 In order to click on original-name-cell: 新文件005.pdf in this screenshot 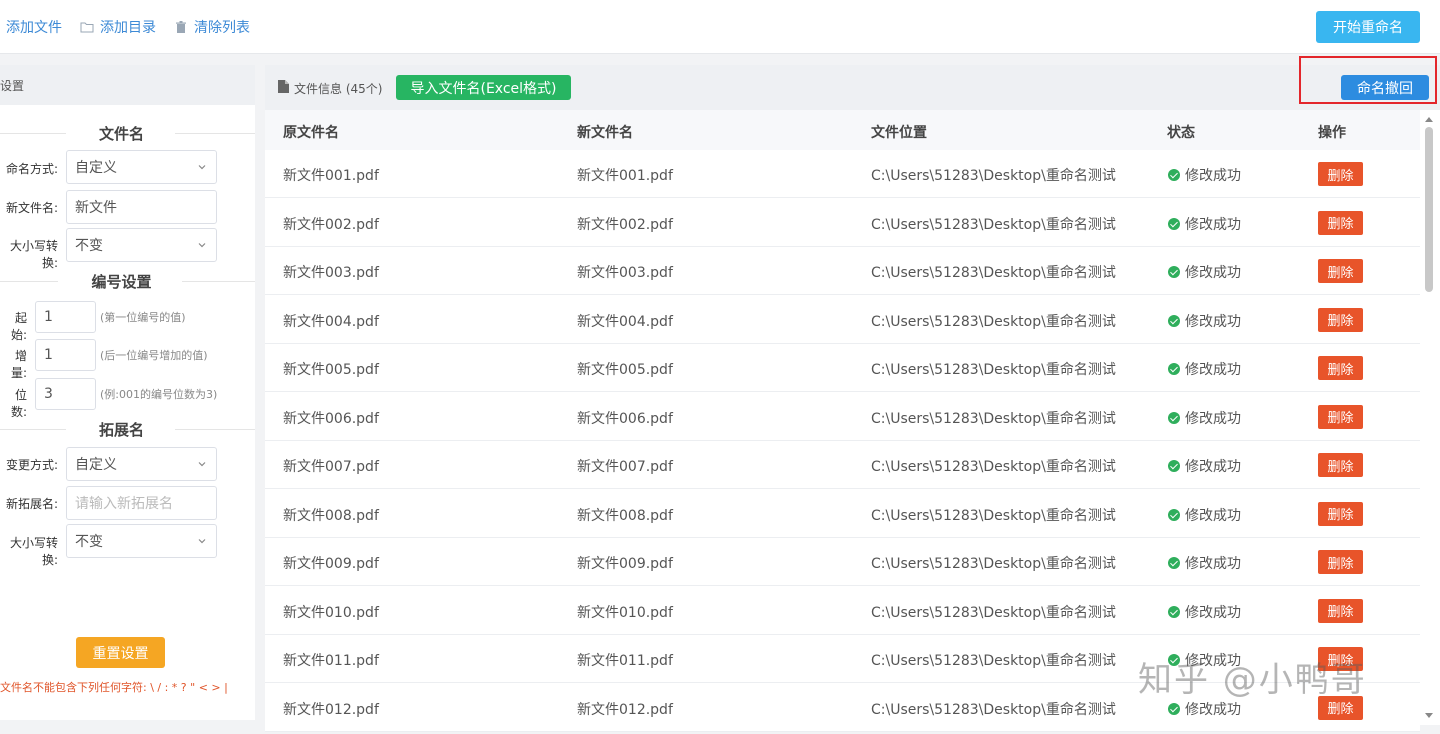, I will do `click(331, 370)`.